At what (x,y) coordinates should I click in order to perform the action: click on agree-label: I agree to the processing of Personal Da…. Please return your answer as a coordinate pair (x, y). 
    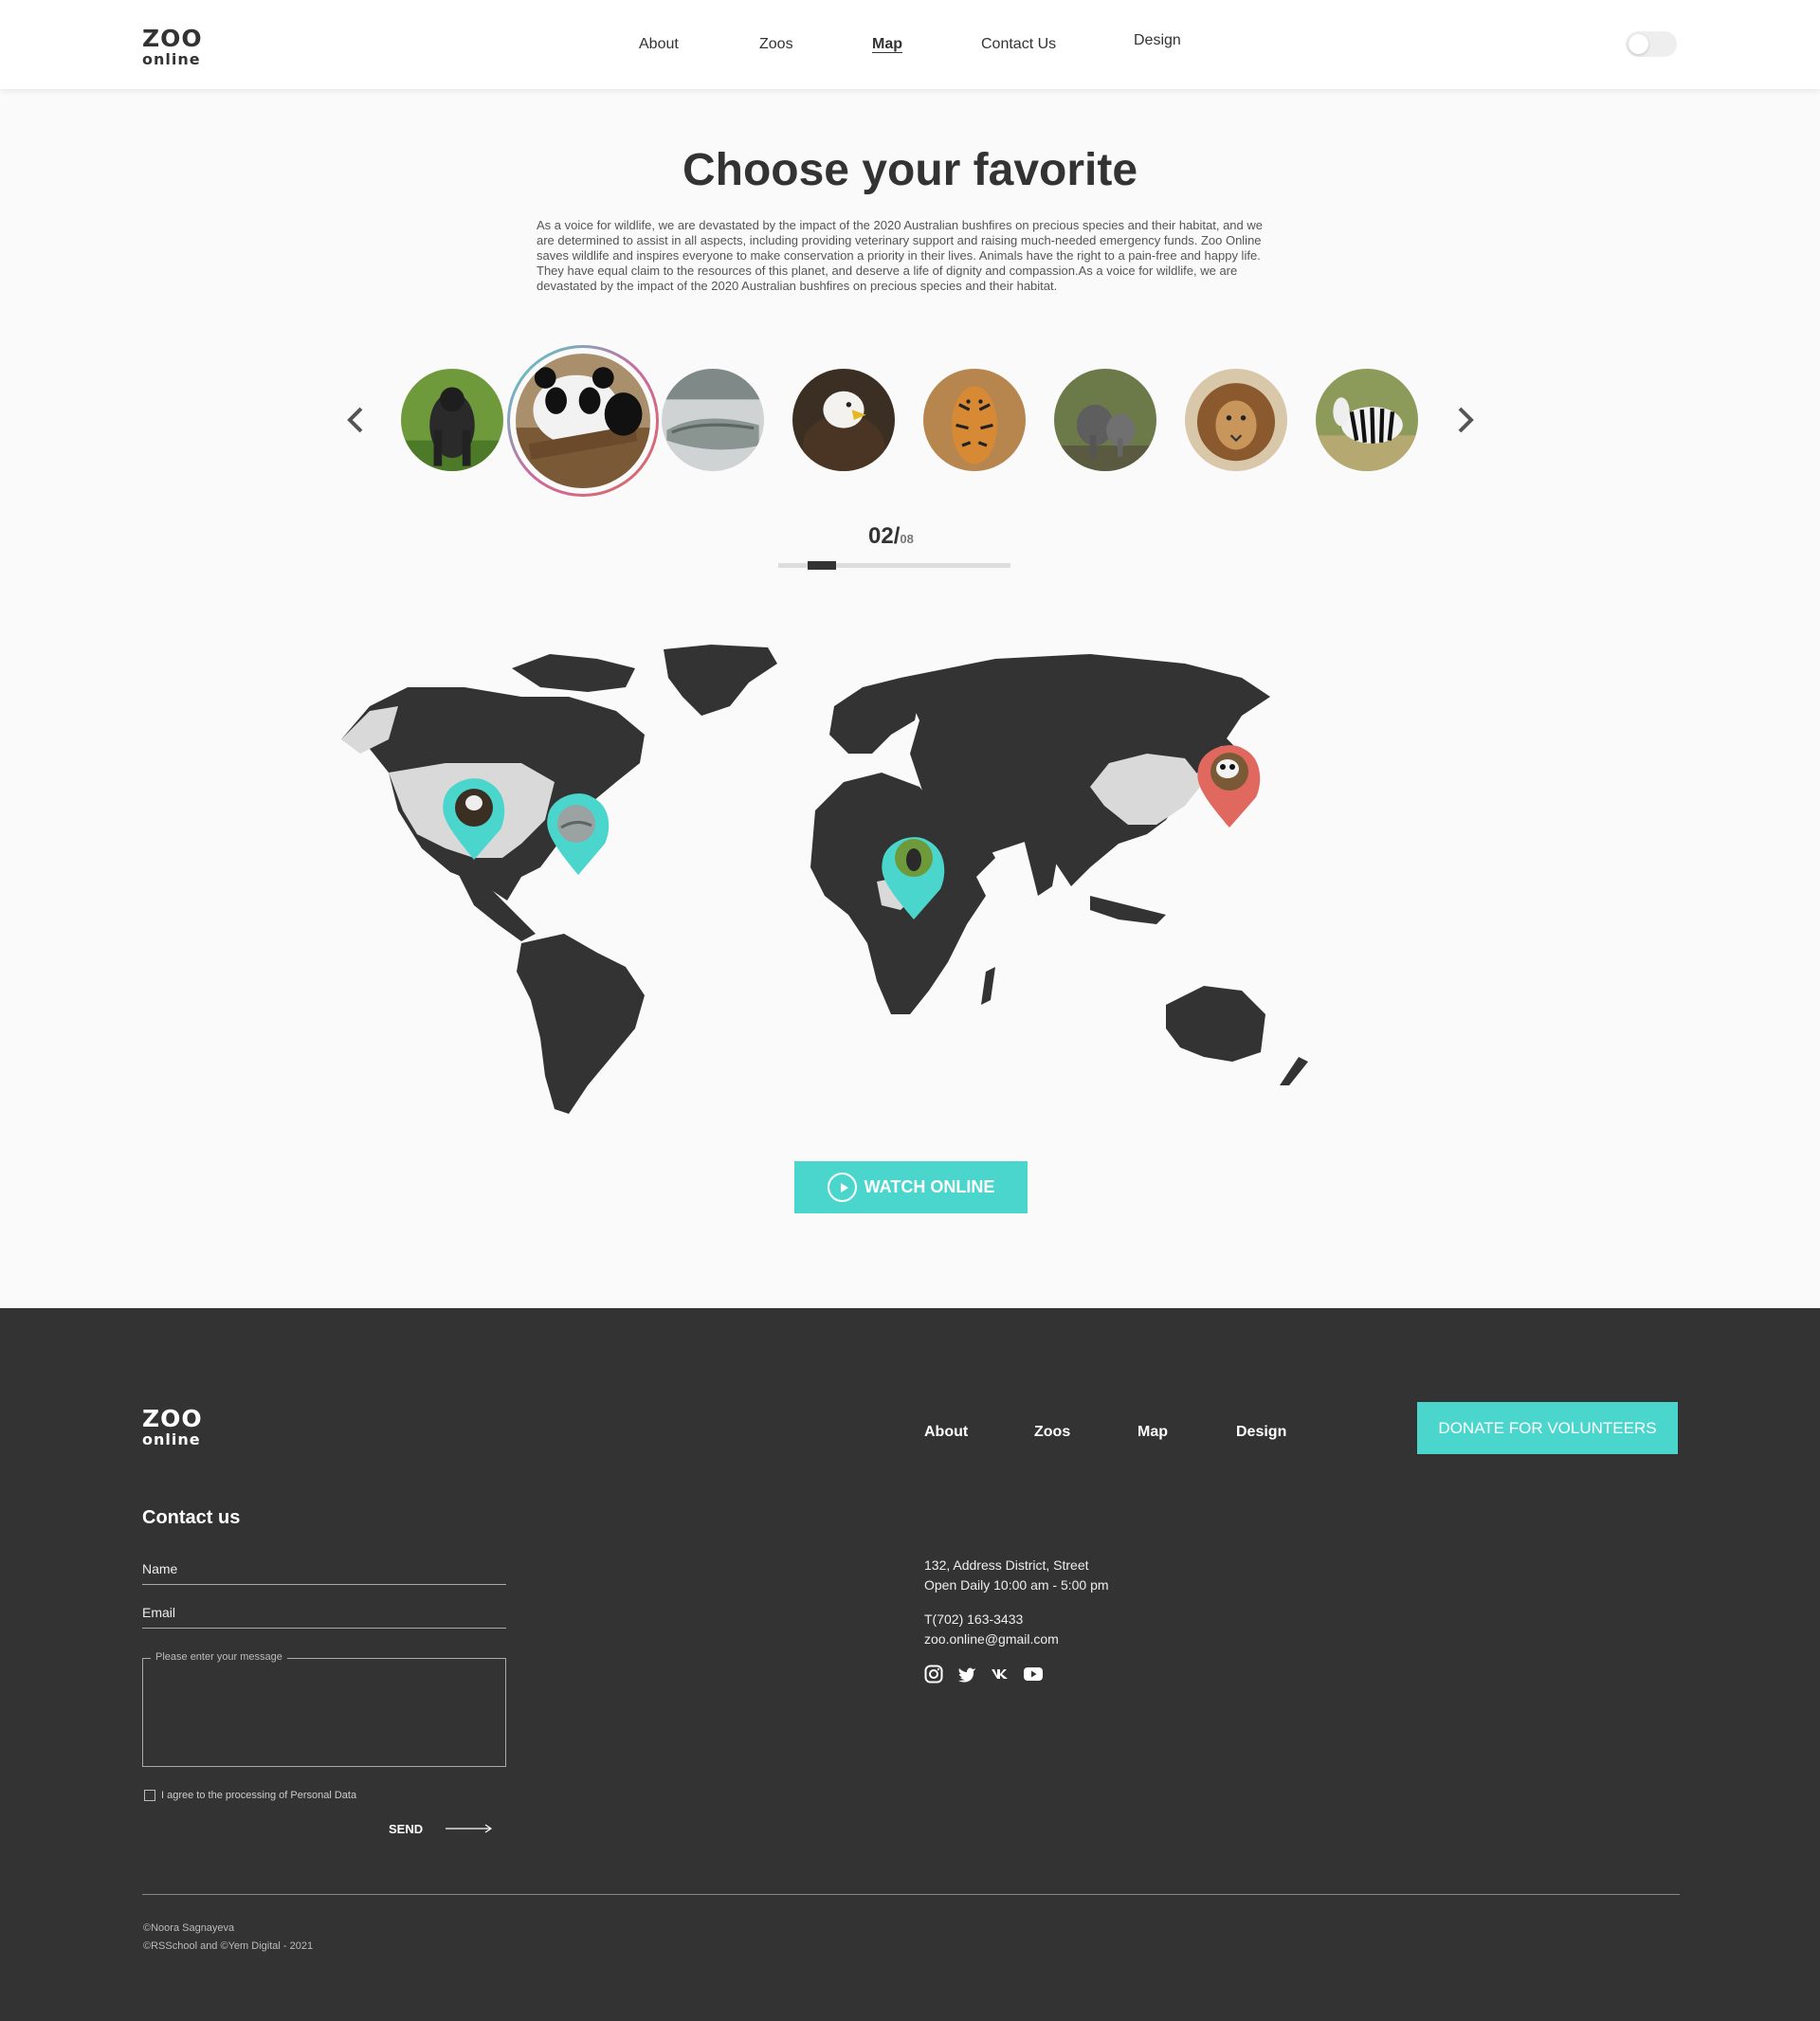
    Looking at the image, I should click on (259, 1796).